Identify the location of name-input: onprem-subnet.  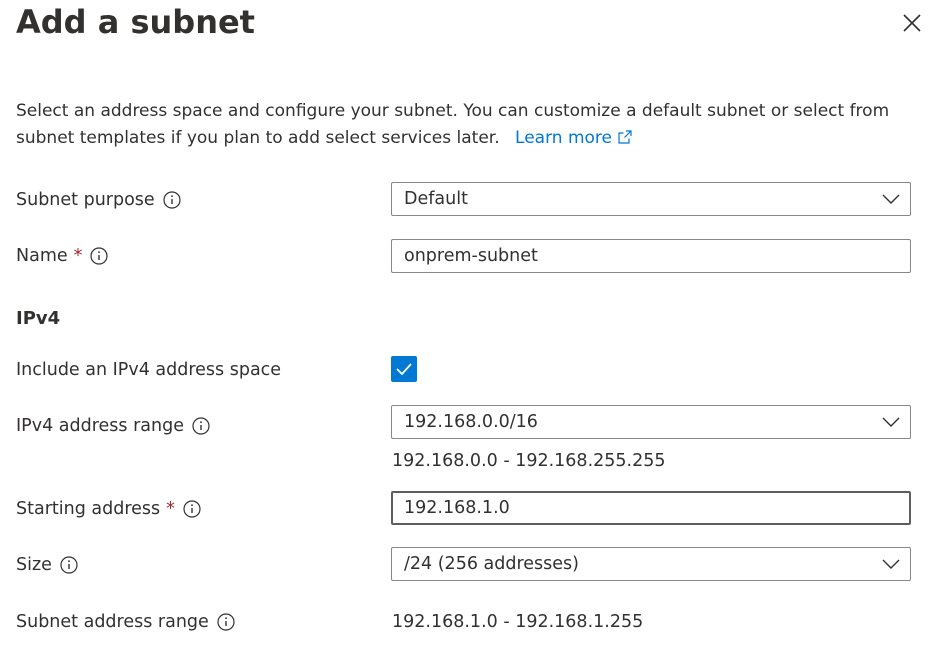
(651, 256).